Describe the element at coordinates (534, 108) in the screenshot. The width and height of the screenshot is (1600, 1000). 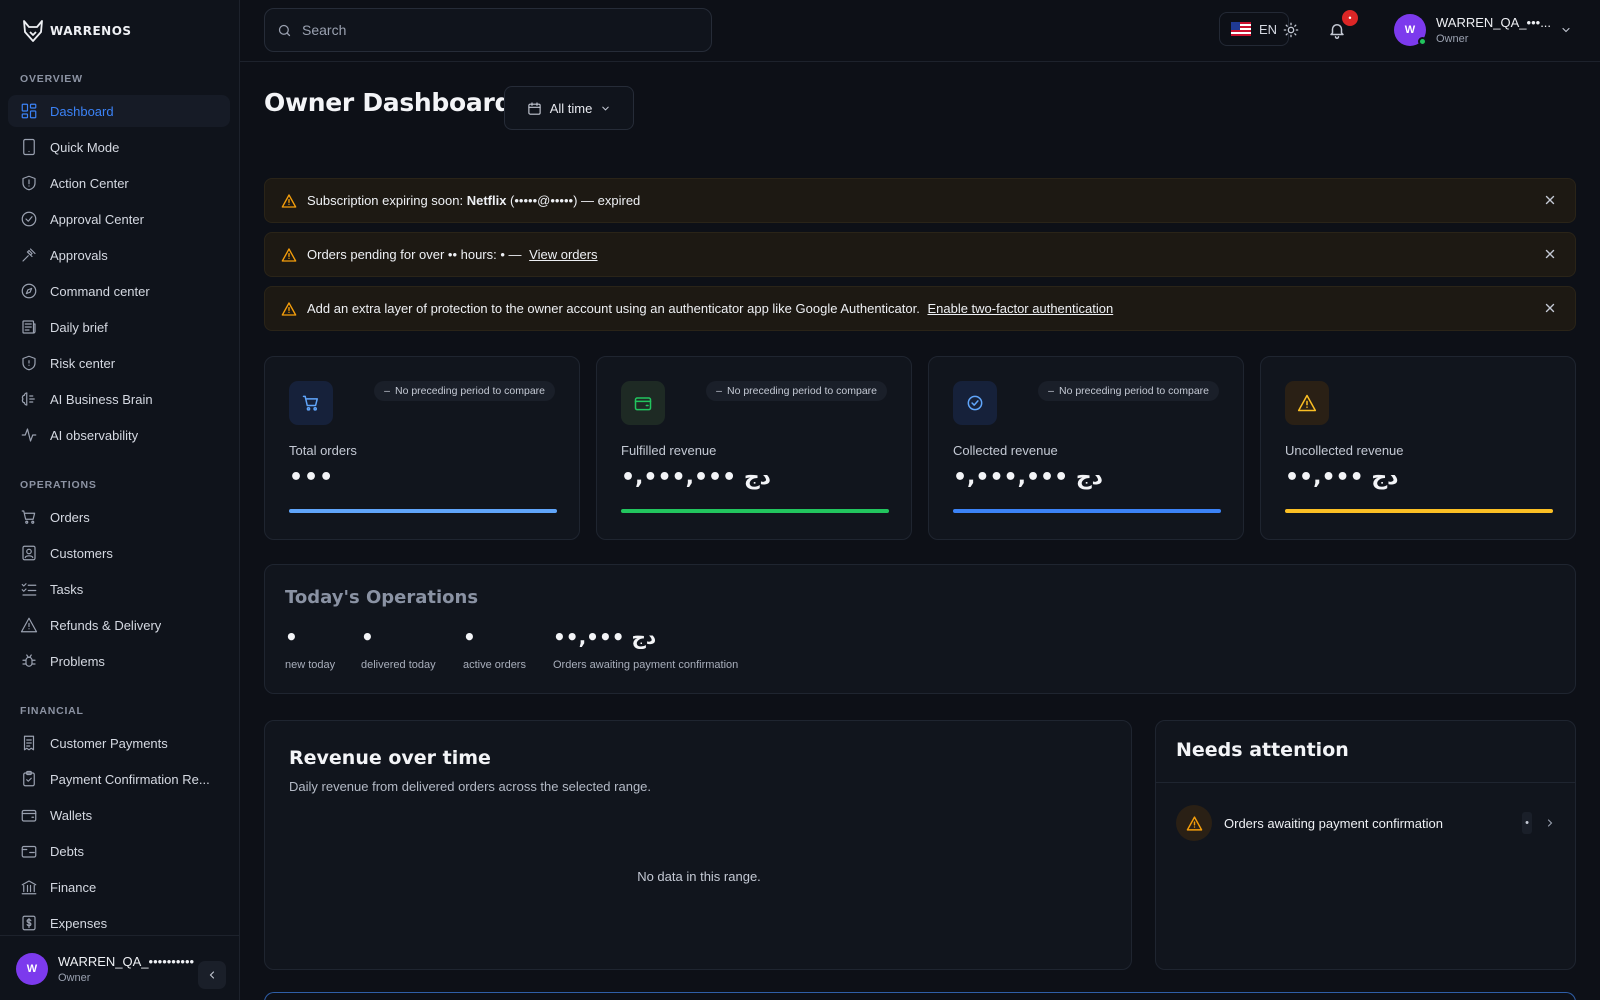
I see `calendar-icon` at that location.